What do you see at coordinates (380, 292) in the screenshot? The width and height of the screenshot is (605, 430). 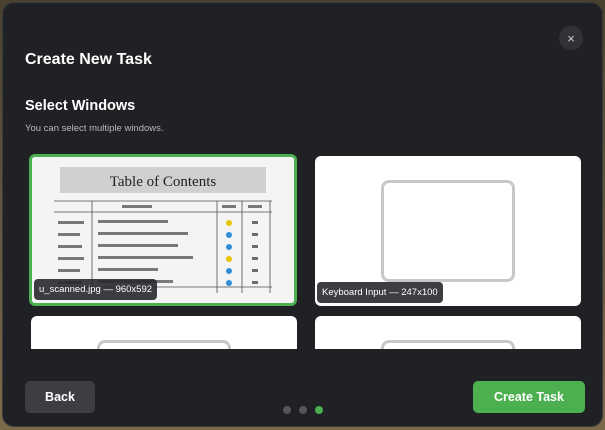 I see `window-label: Keyboard Input — 247x100` at bounding box center [380, 292].